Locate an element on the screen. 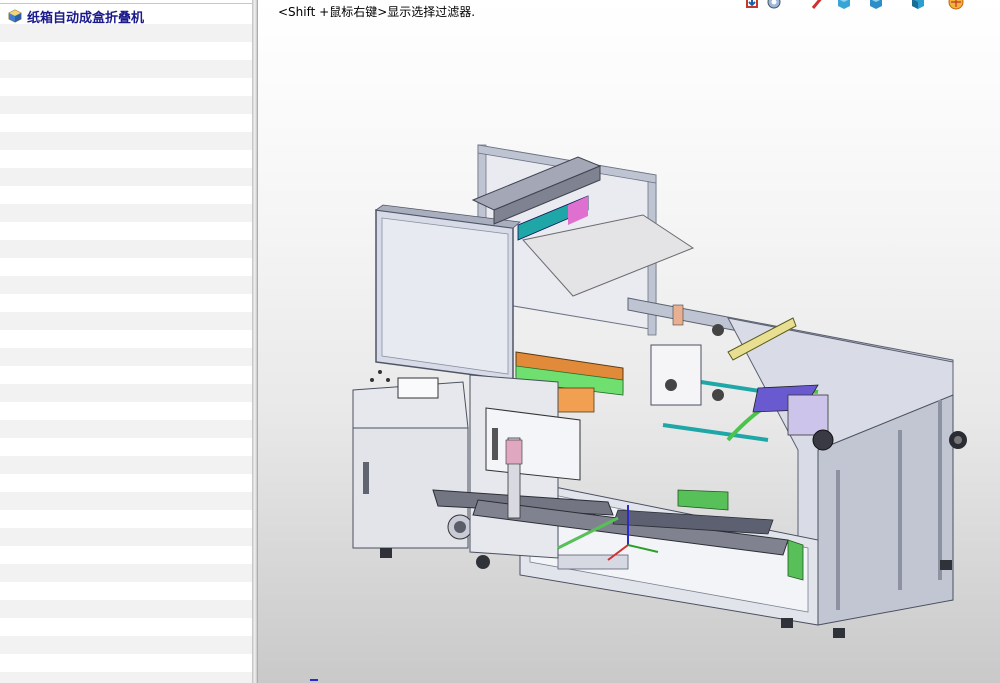 This screenshot has height=683, width=1000. left-guard-panel is located at coordinates (447, 292).